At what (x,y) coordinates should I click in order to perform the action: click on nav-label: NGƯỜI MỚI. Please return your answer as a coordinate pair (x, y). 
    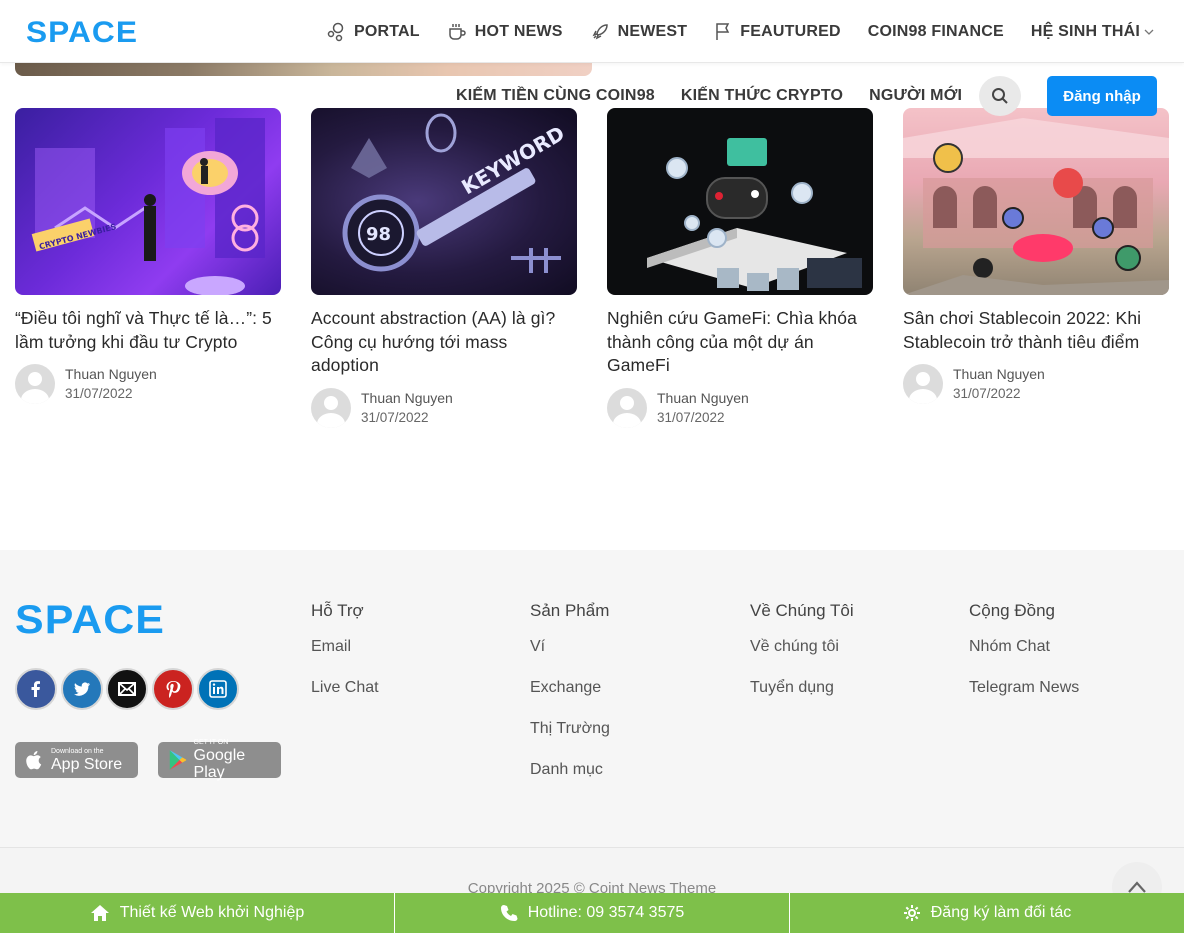
    Looking at the image, I should click on (916, 95).